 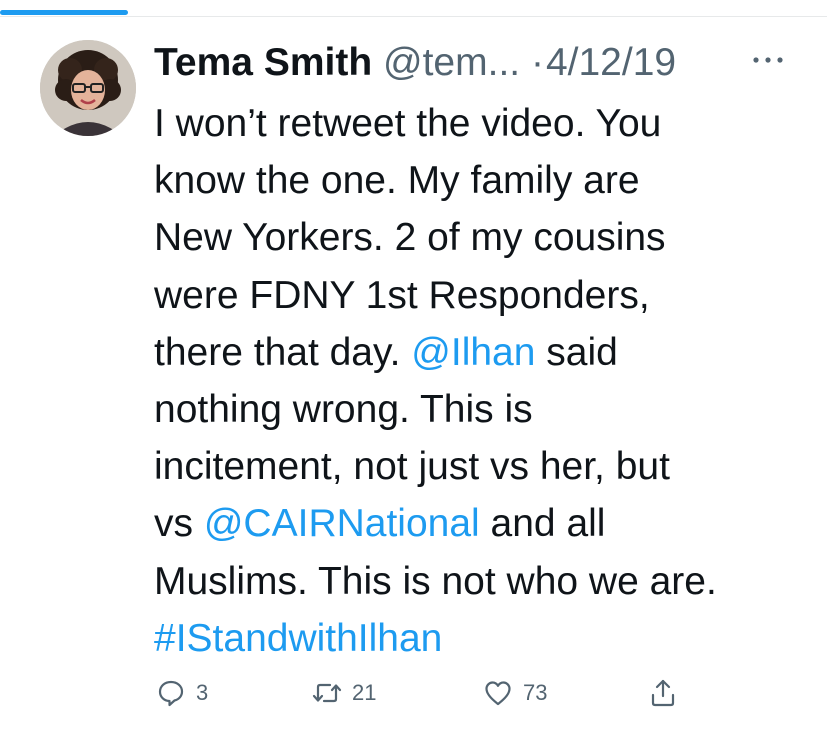 What do you see at coordinates (768, 60) in the screenshot?
I see `more-horizontal-icon` at bounding box center [768, 60].